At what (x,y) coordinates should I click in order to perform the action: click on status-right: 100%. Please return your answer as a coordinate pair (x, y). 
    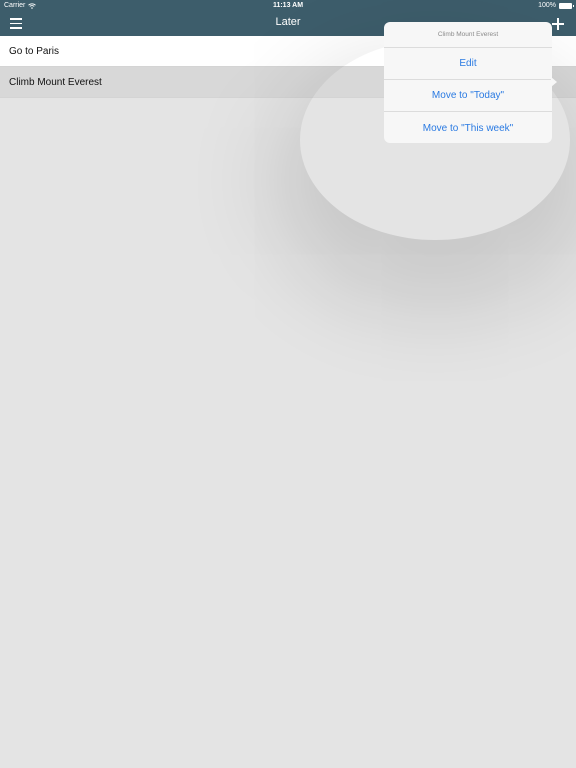
    Looking at the image, I should click on (556, 5).